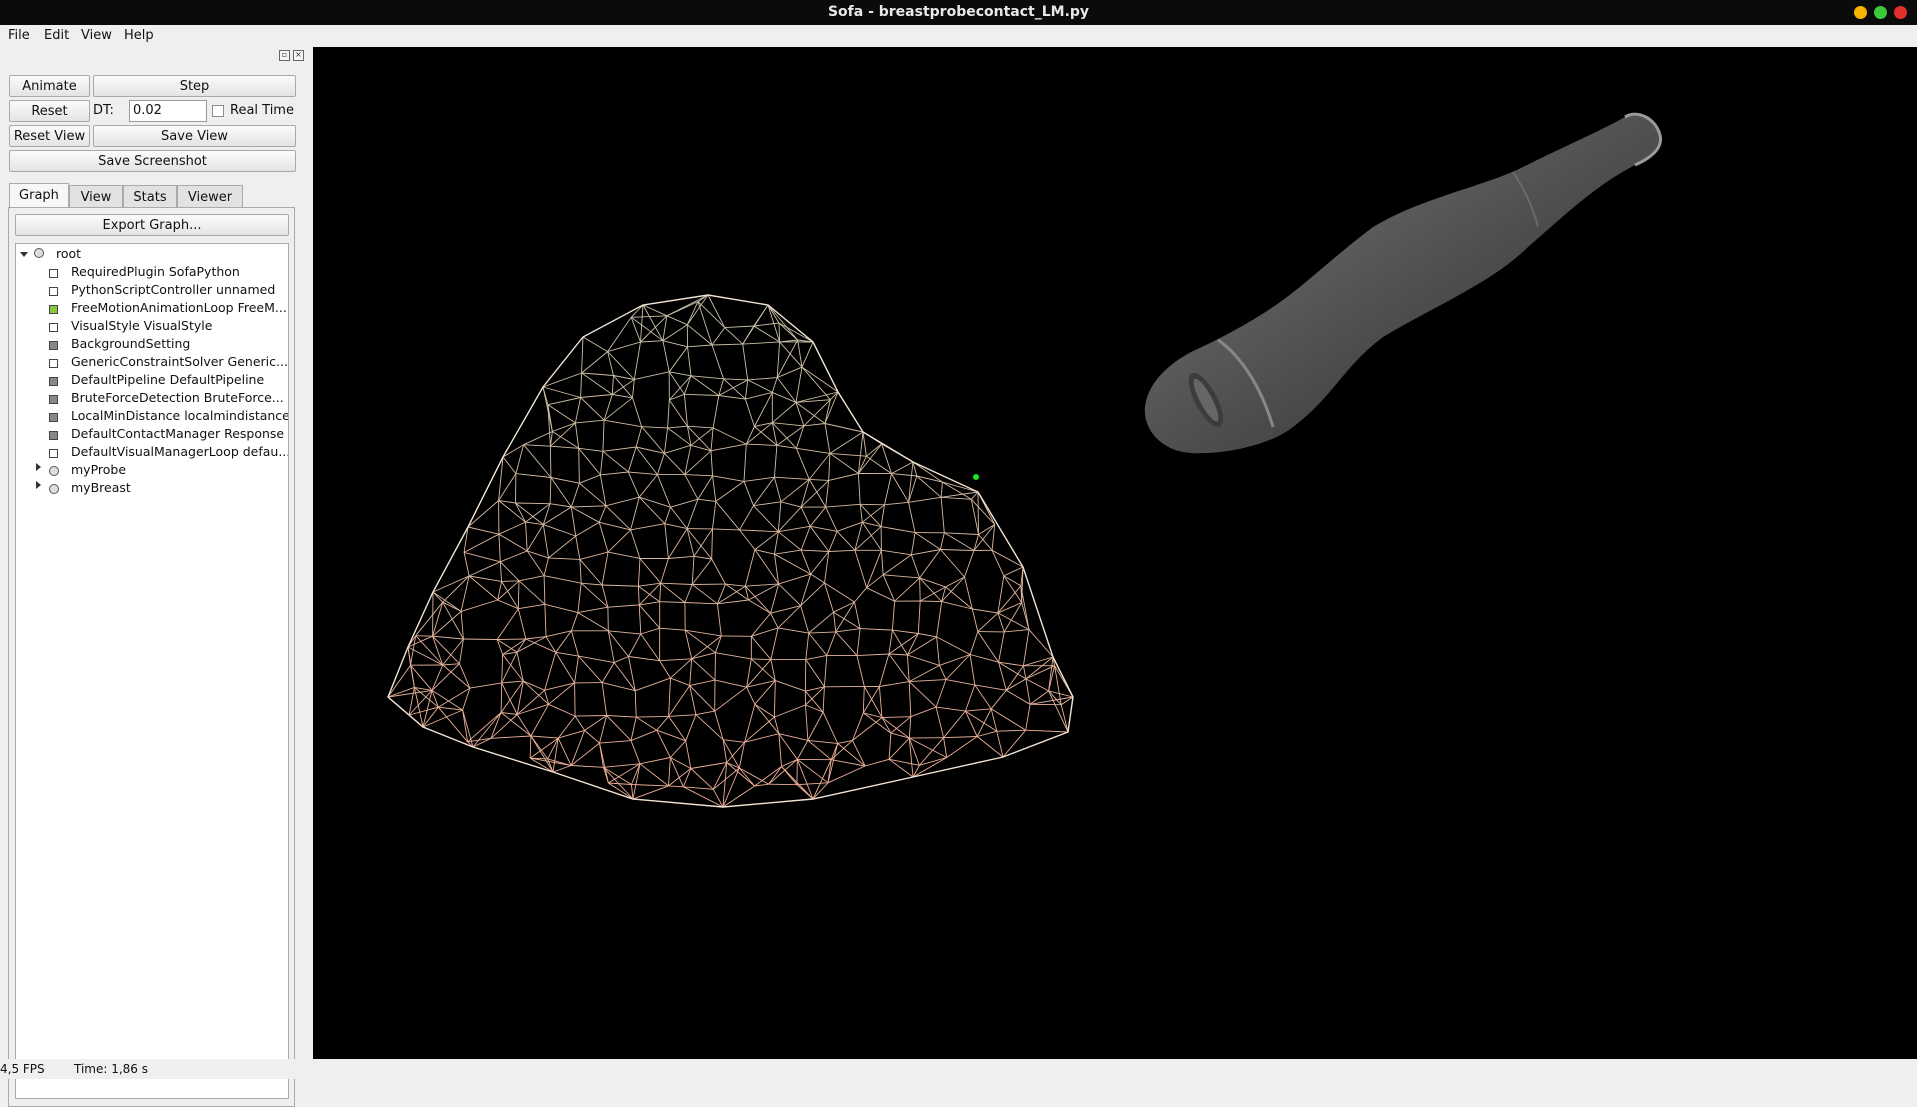 The image size is (1917, 1107). Describe the element at coordinates (168, 111) in the screenshot. I see `dt-input: 0.02` at that location.